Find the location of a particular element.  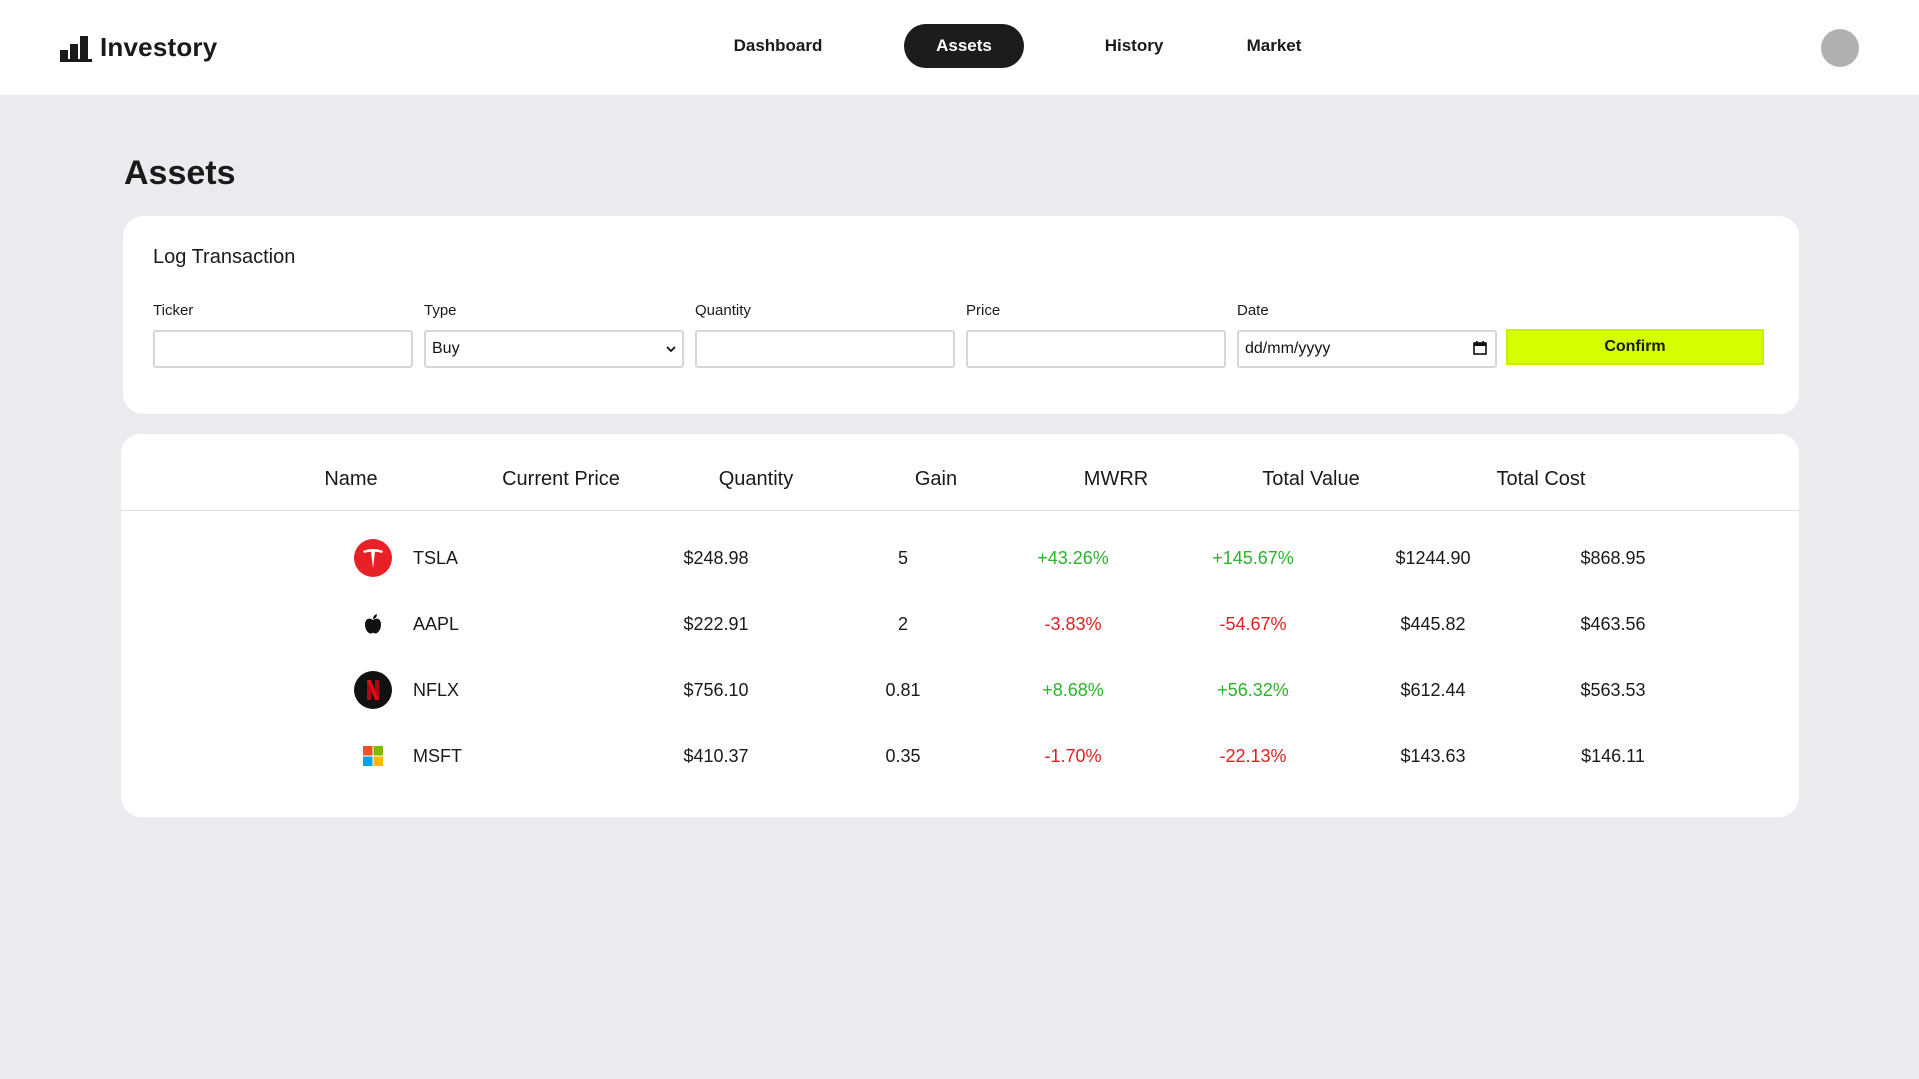

quantity-label: Quantity is located at coordinates (723, 310).